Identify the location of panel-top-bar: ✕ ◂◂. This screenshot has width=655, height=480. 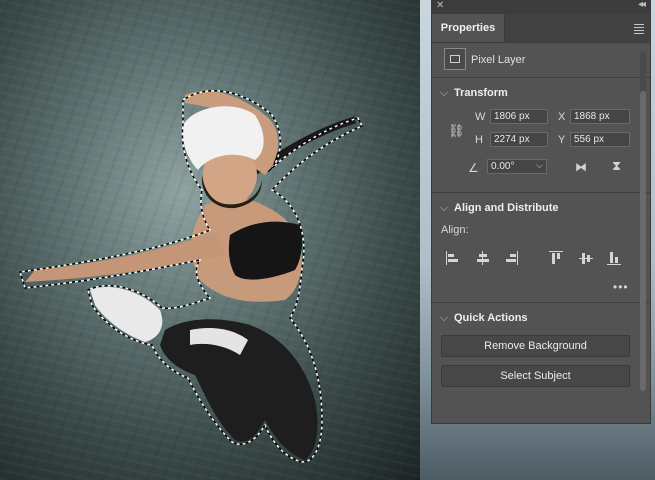
(541, 7).